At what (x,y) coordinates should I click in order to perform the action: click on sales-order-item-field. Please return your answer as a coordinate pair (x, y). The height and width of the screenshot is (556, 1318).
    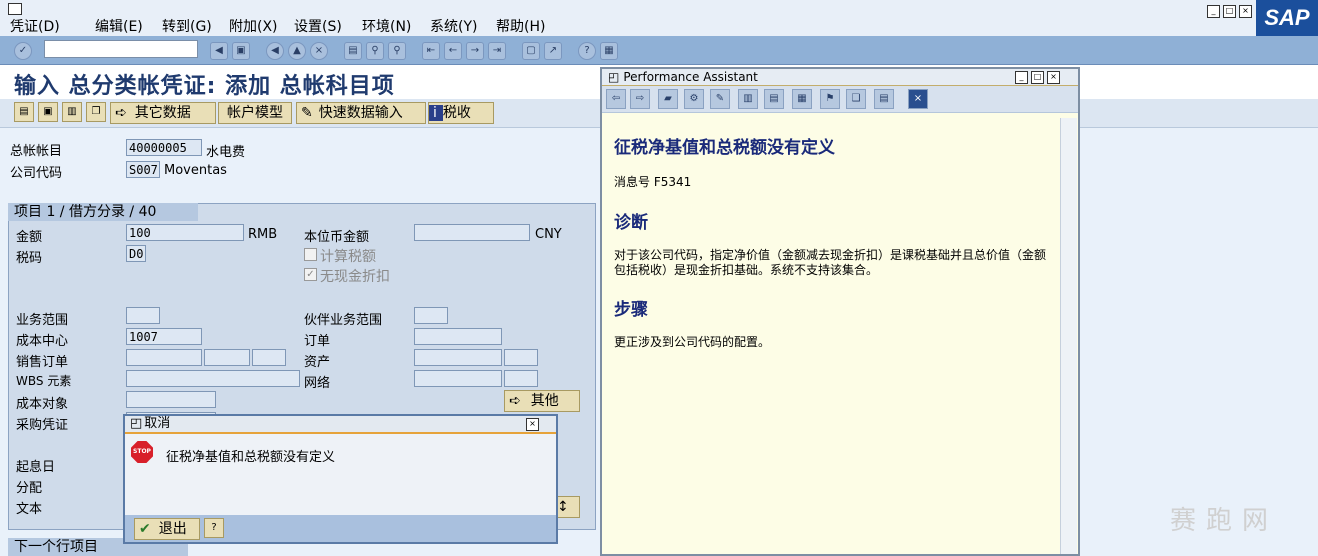
    Looking at the image, I should click on (227, 357).